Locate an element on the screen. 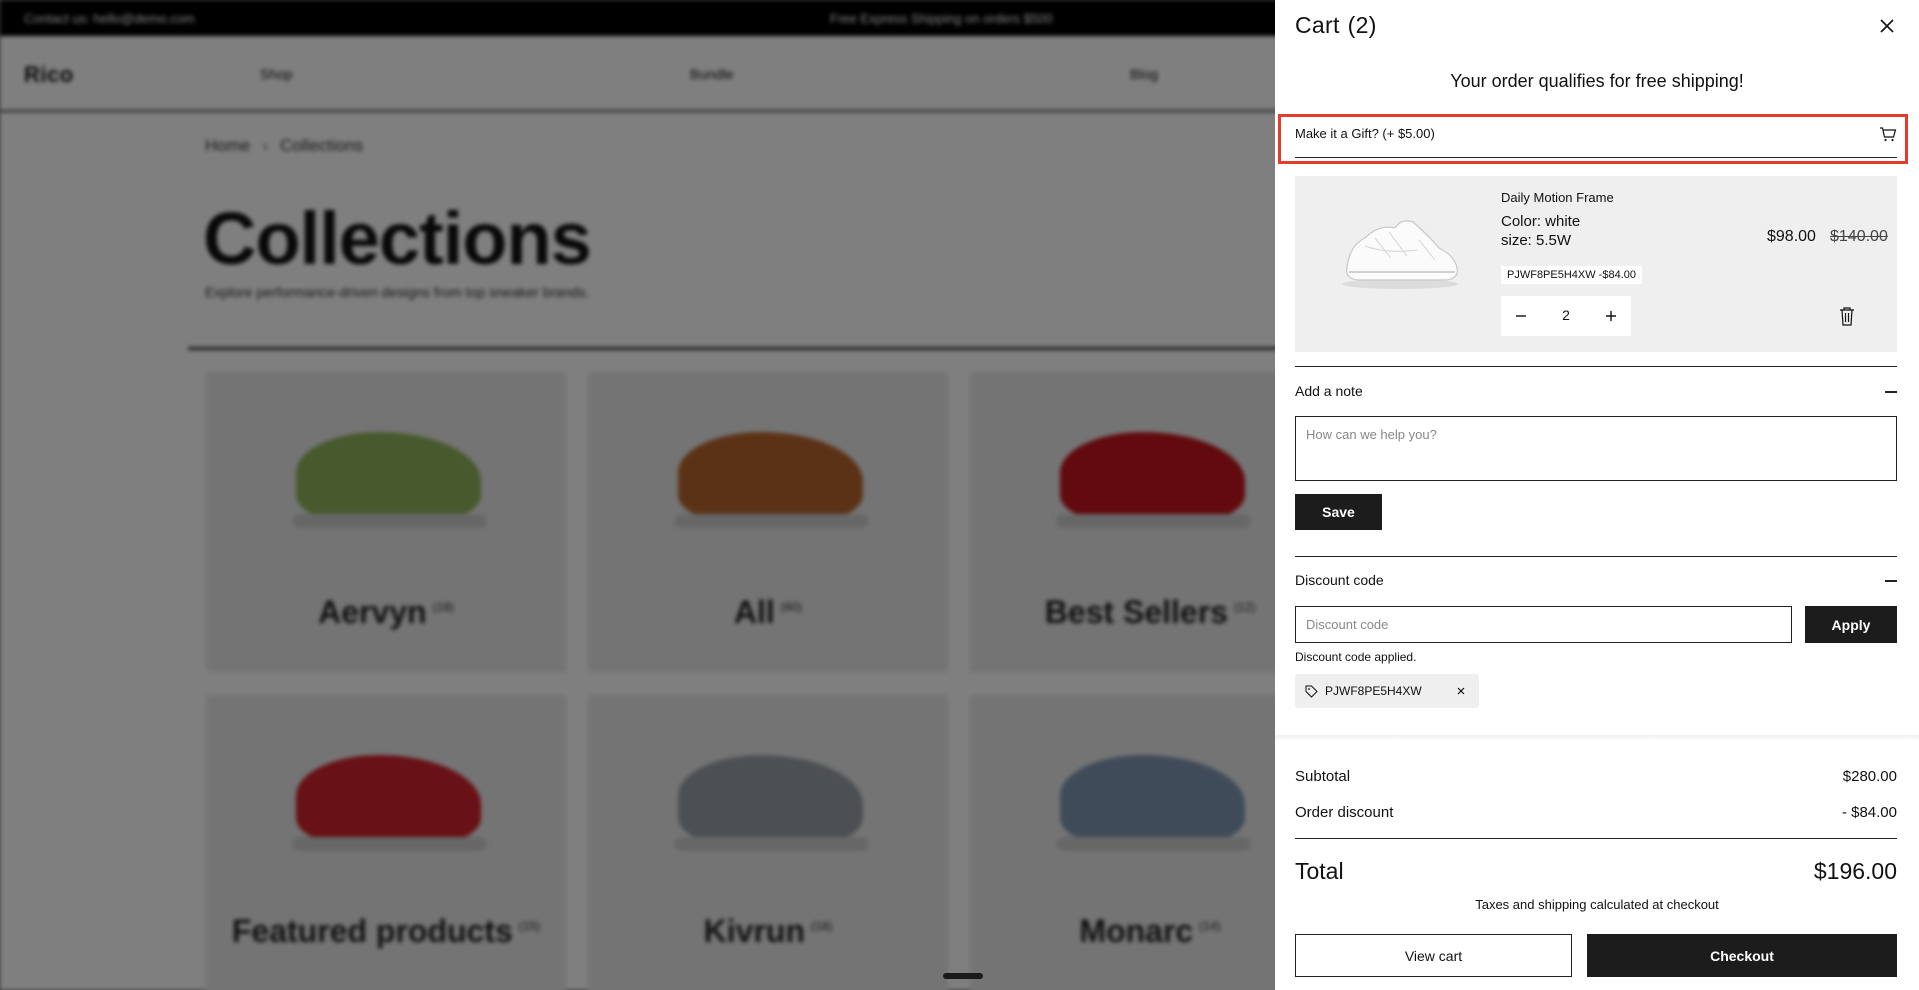 The height and width of the screenshot is (990, 1919). product-image is located at coordinates (1400, 251).